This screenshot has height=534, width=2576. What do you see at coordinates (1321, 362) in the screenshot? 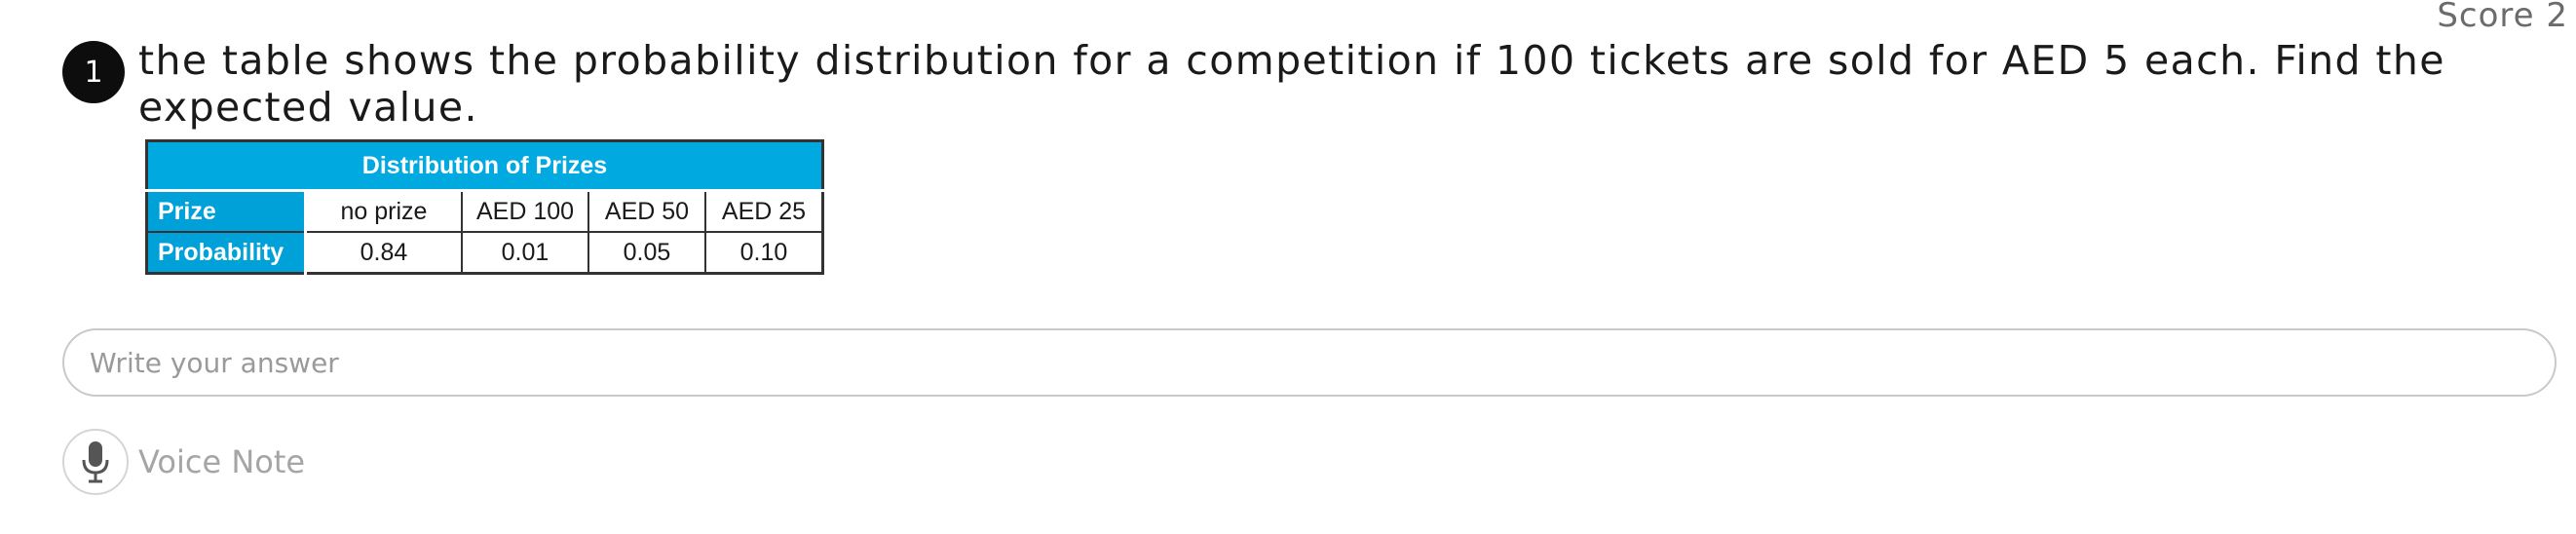
I see `answer-input` at bounding box center [1321, 362].